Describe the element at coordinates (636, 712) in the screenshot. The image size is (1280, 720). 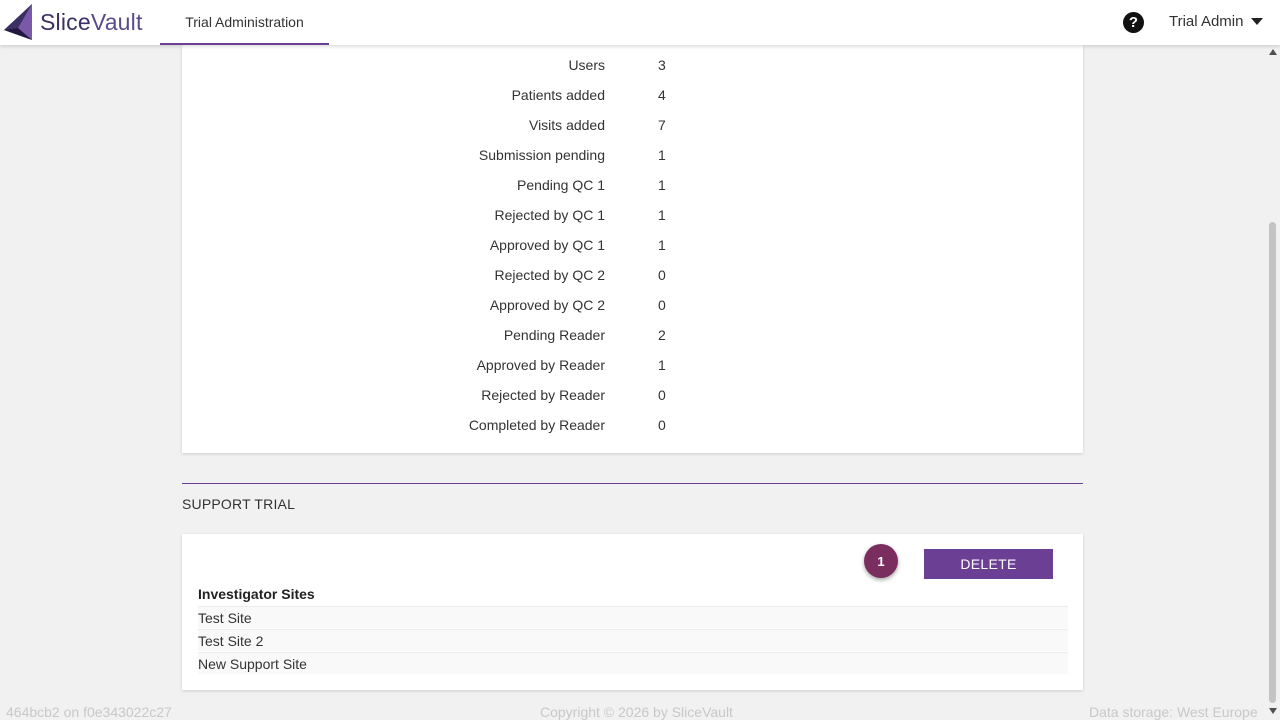
I see `copyright-text: Copyright © 2026 by SliceVault` at that location.